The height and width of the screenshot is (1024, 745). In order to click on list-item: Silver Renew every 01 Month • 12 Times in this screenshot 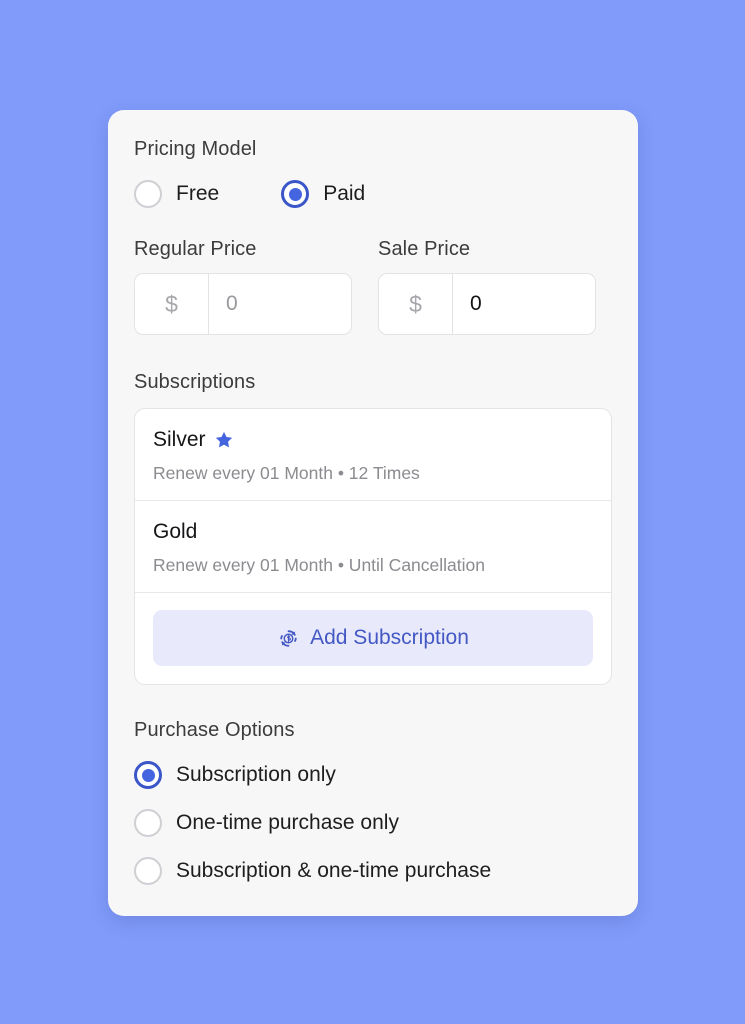, I will do `click(373, 454)`.